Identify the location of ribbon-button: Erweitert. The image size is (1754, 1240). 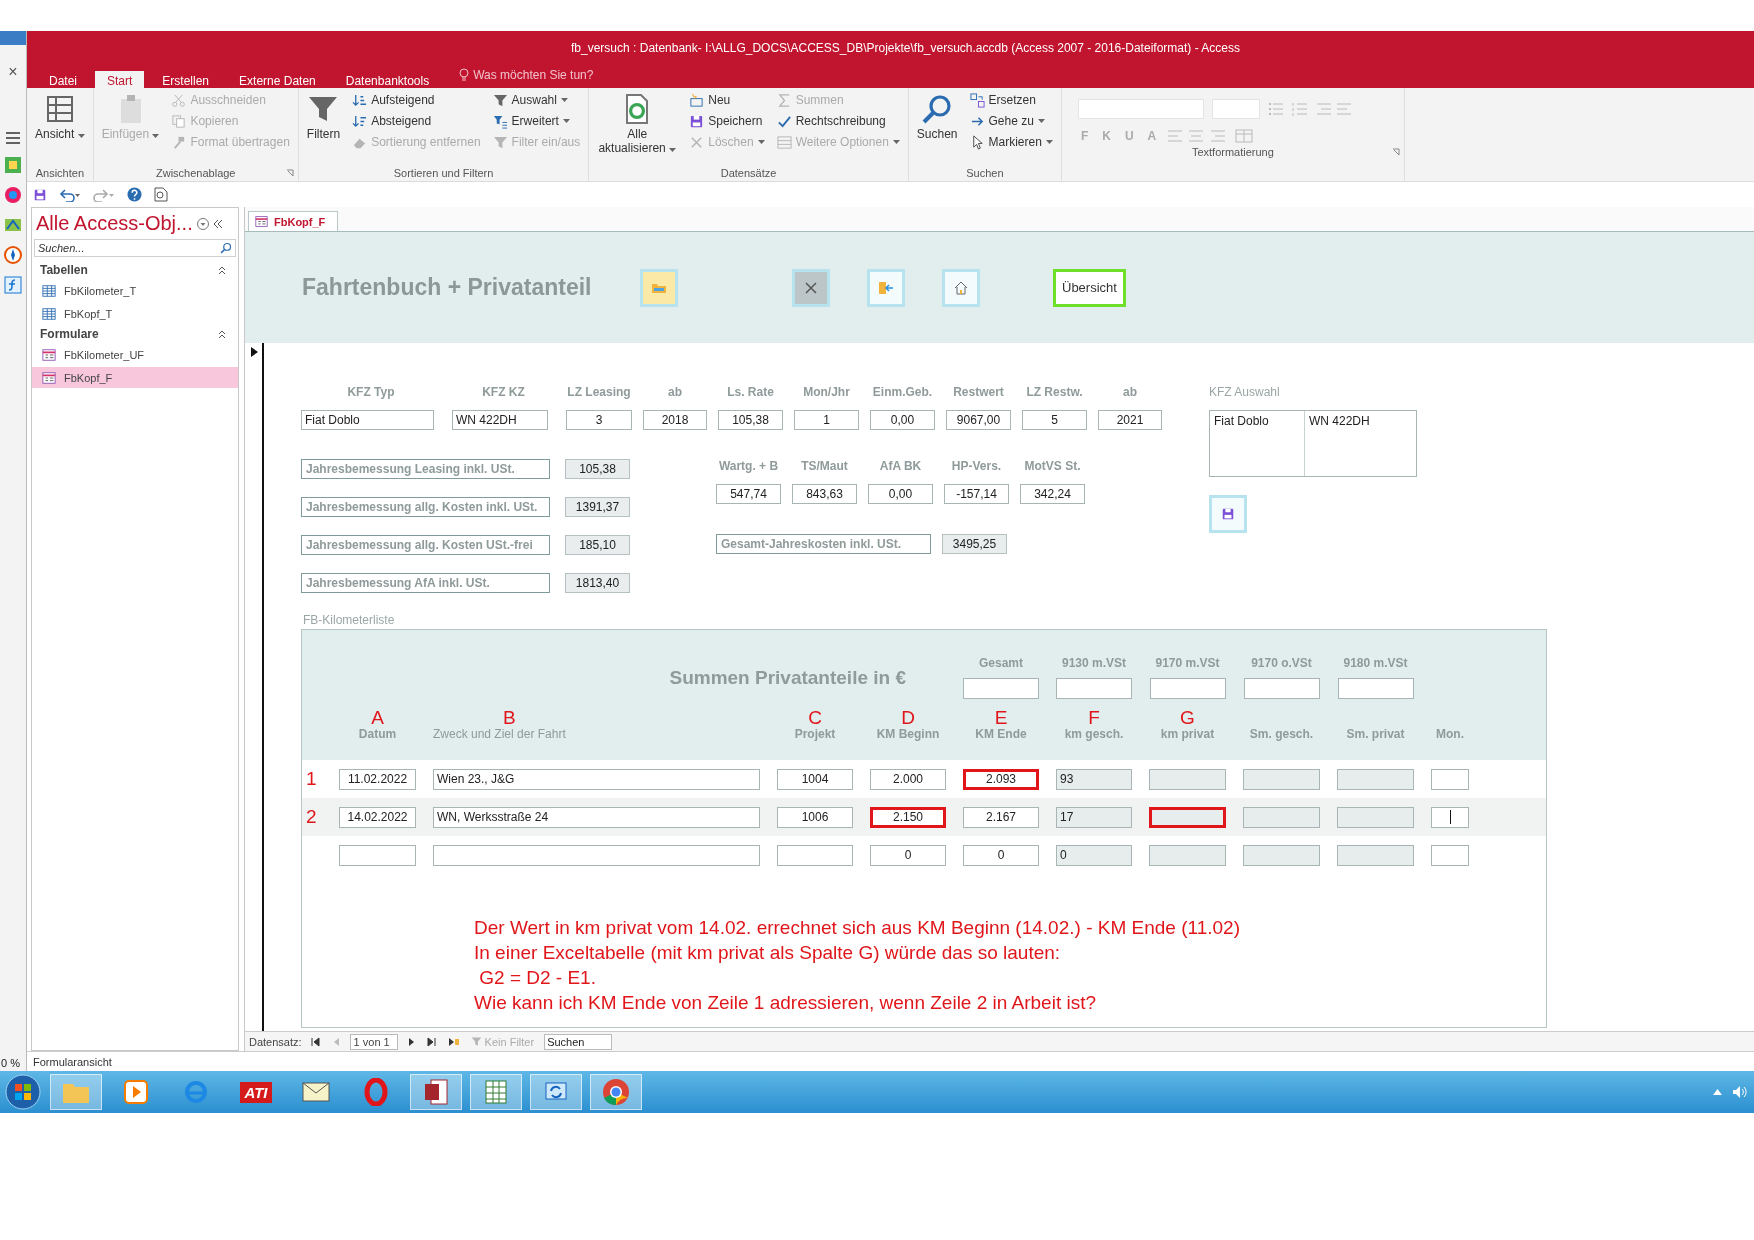
(536, 121).